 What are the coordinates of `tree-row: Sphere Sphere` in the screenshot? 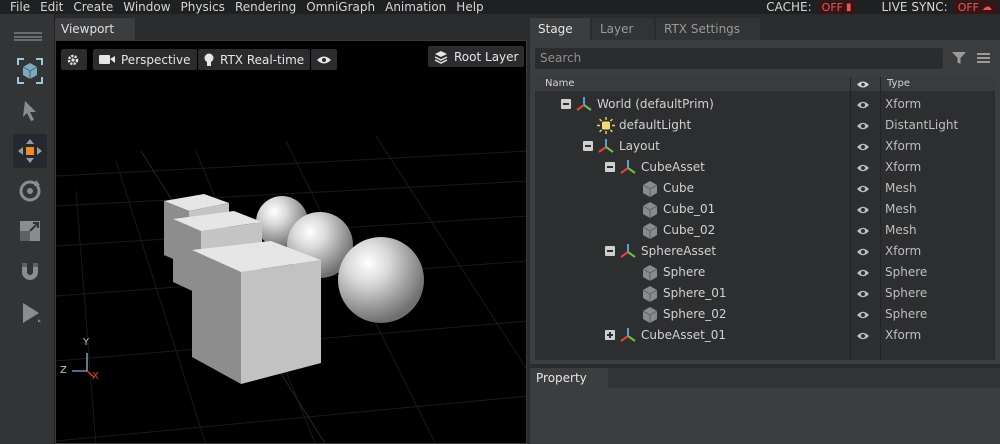 It's located at (765, 272).